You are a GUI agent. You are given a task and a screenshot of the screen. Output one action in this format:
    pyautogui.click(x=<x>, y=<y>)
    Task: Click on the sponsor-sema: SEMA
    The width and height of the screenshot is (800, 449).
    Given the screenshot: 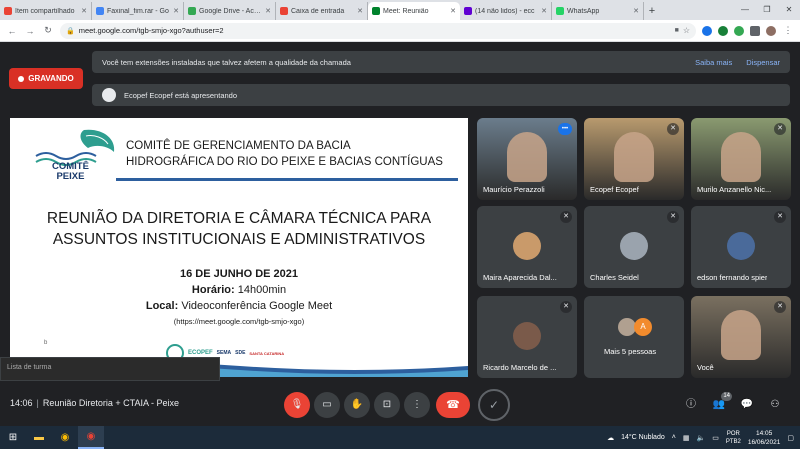 What is the action you would take?
    pyautogui.click(x=224, y=353)
    